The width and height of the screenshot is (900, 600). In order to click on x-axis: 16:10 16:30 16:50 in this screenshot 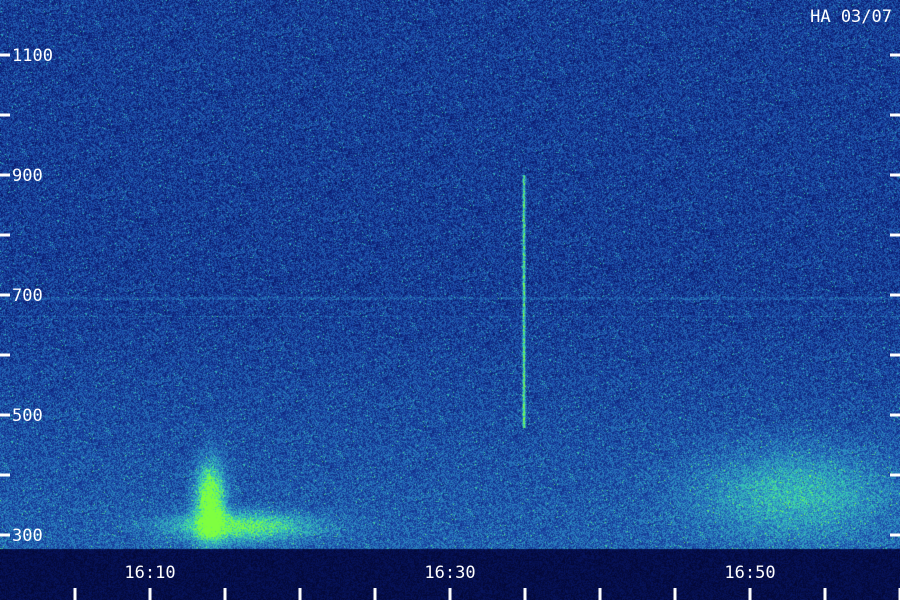, I will do `click(486, 581)`.